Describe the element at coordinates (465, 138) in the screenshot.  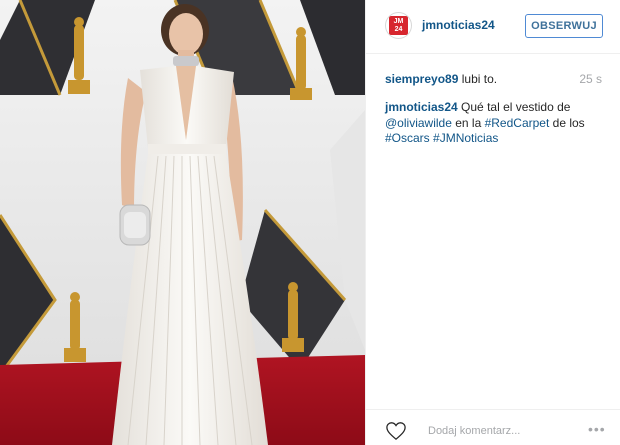
I see `hashtag-link: #JMNoticias` at that location.